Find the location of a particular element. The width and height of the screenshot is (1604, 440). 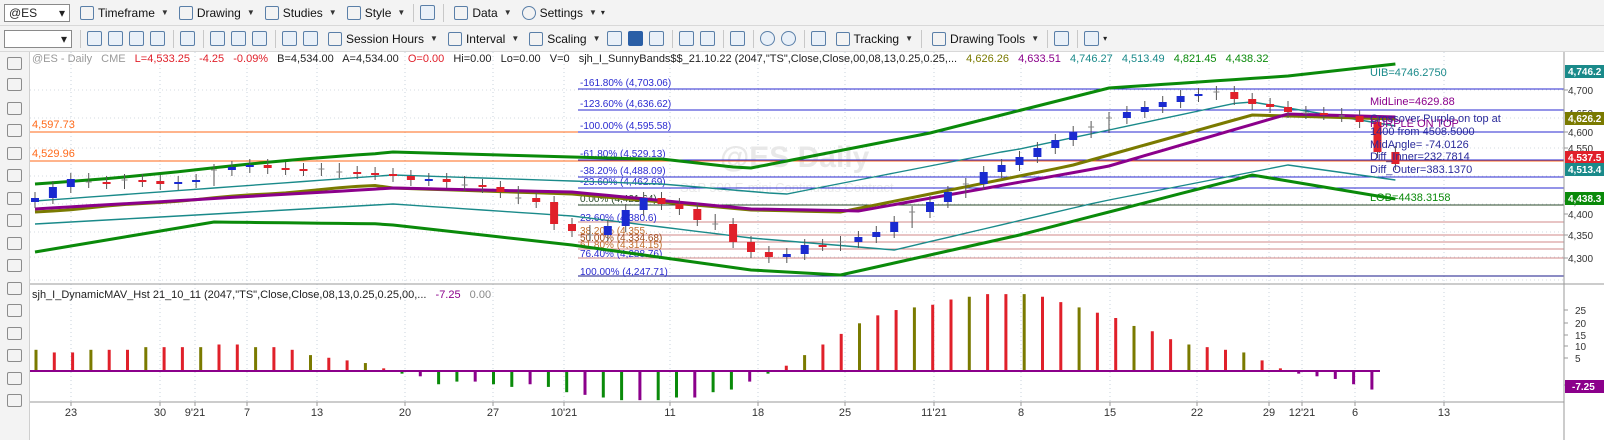

refresh-icon is located at coordinates (94, 38).